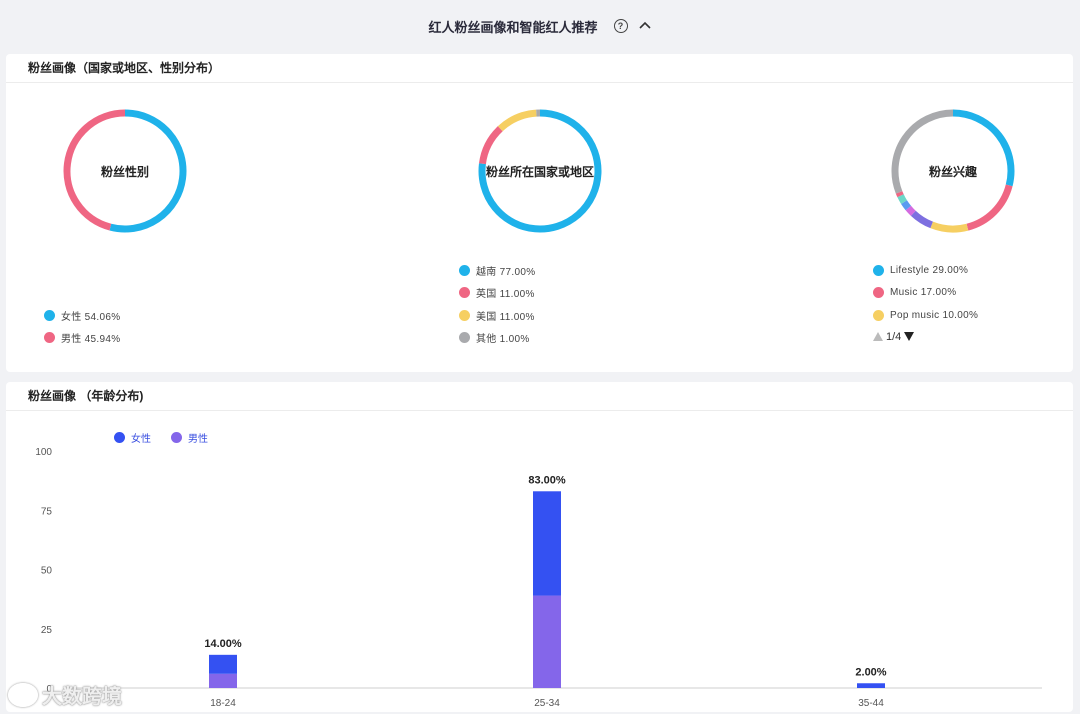  Describe the element at coordinates (161, 437) in the screenshot. I see `age-chart-legend: 女性 男性` at that location.